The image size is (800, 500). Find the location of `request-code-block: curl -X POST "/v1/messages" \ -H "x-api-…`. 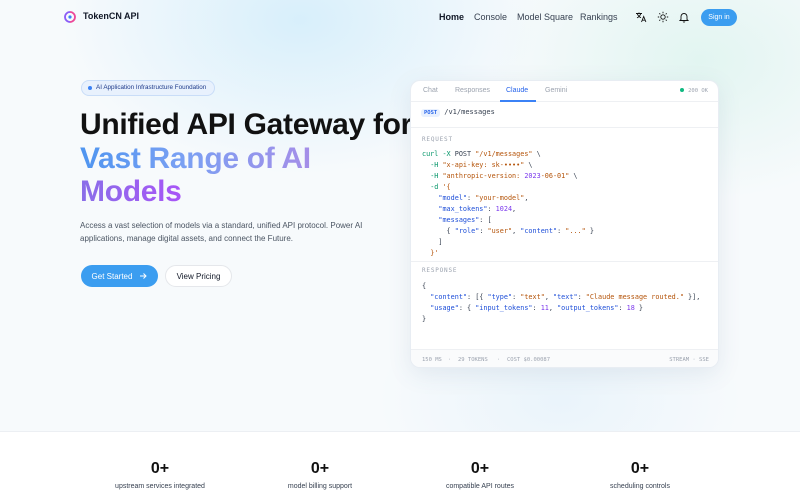

request-code-block: curl -X POST "/v1/messages" \ -H "x-api-… is located at coordinates (508, 204).